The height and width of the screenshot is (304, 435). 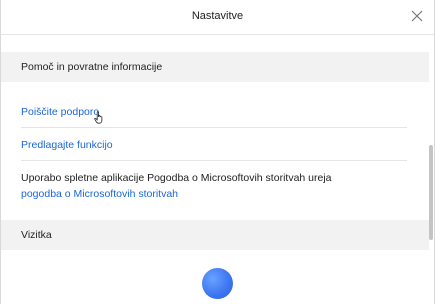 What do you see at coordinates (215, 235) in the screenshot?
I see `business-card-section-header: Vizitka` at bounding box center [215, 235].